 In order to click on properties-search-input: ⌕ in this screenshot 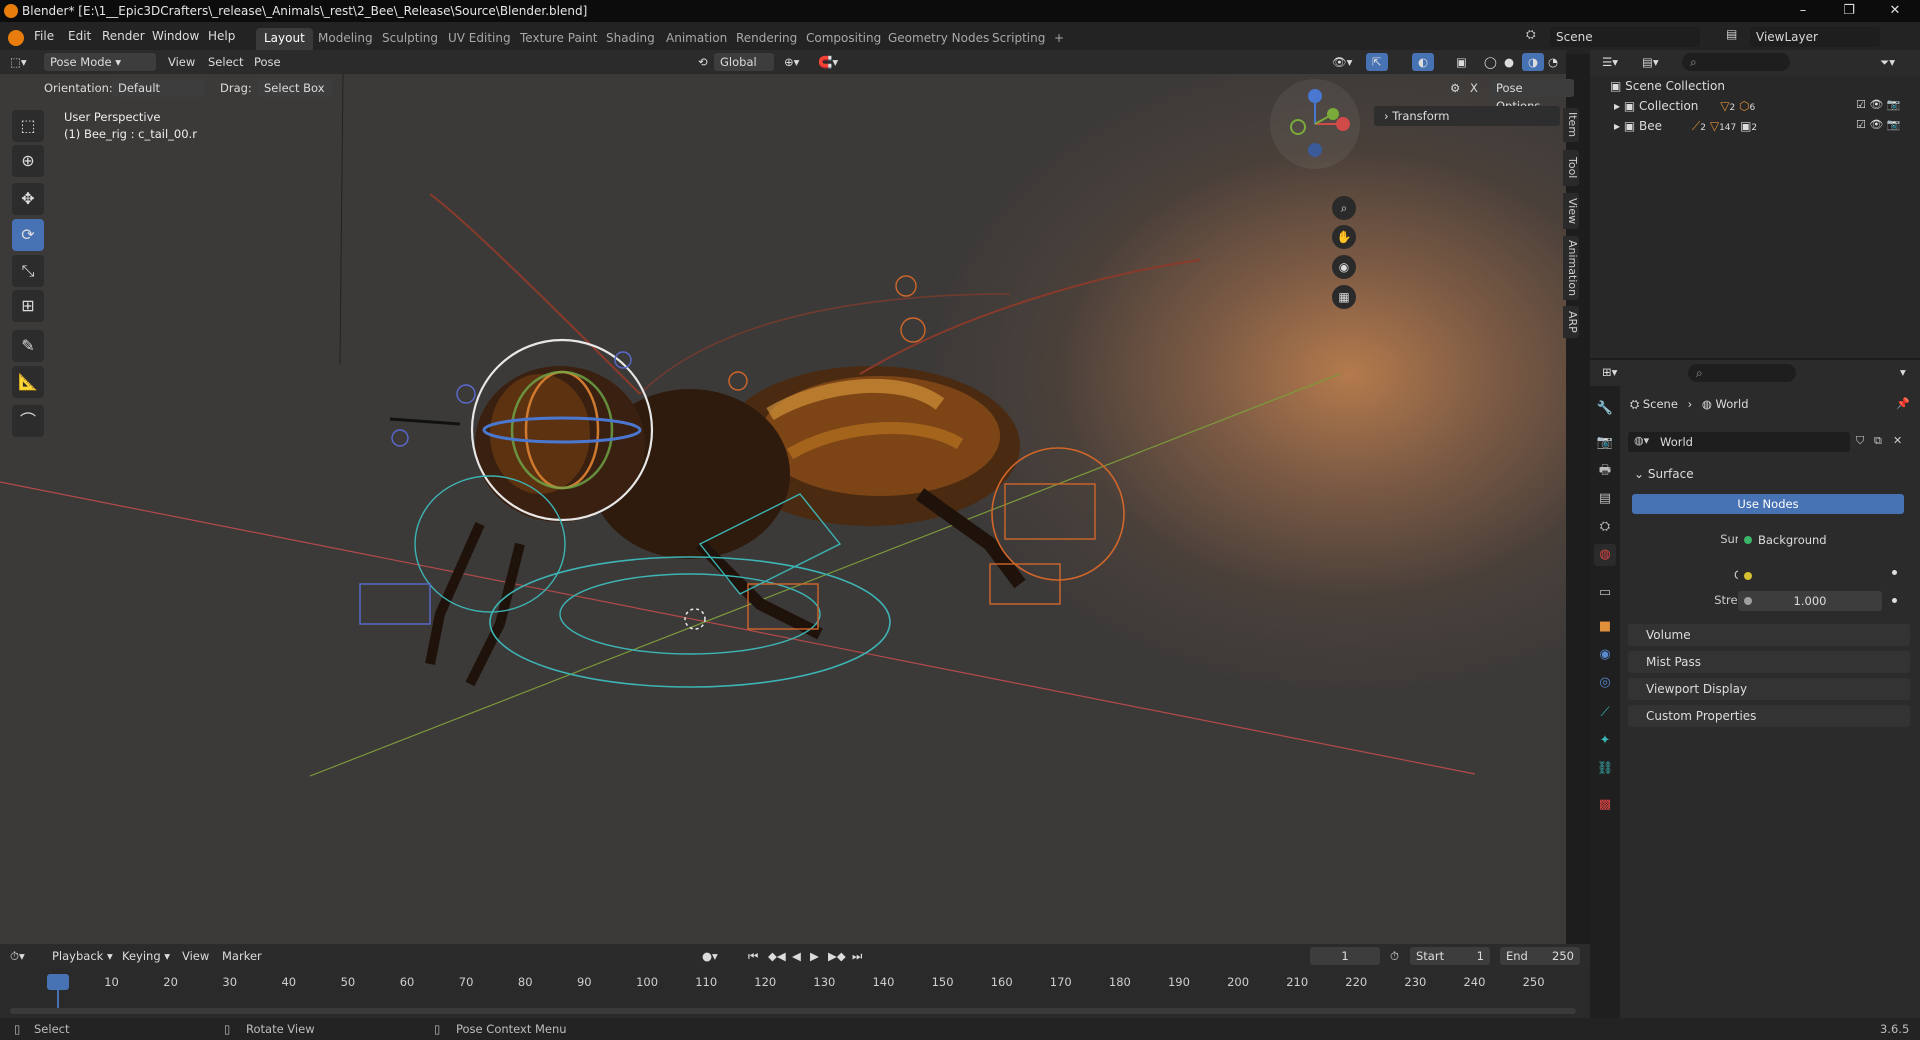, I will do `click(1742, 373)`.